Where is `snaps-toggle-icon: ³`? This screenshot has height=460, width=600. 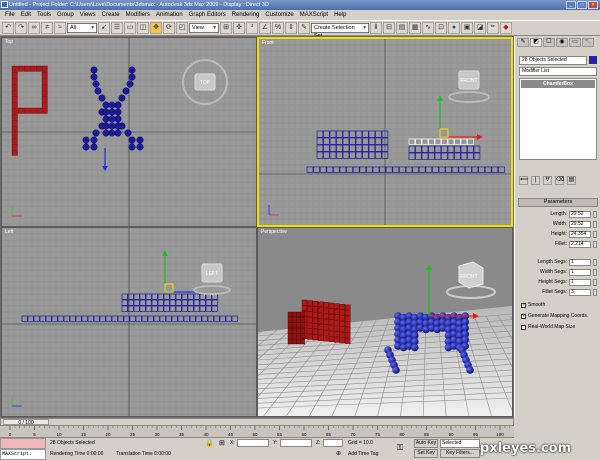 snaps-toggle-icon: ³ is located at coordinates (252, 28).